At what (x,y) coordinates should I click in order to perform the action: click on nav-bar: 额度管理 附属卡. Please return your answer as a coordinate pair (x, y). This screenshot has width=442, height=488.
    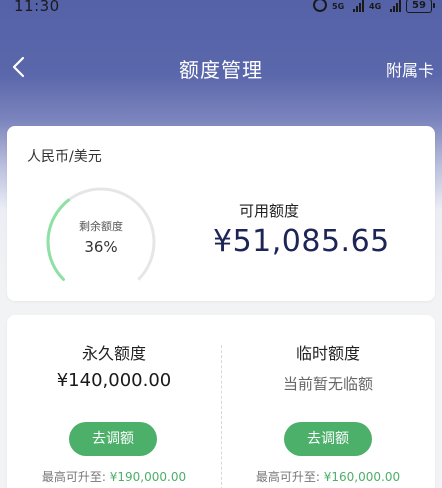
    Looking at the image, I should click on (221, 67).